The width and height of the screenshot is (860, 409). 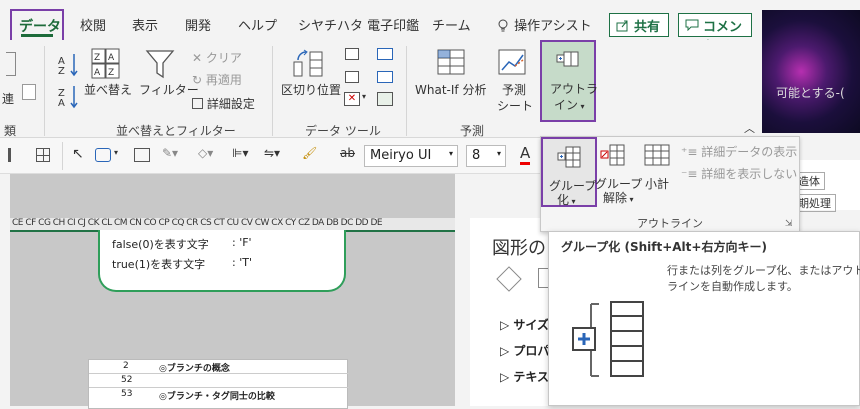 What do you see at coordinates (486, 156) in the screenshot?
I see `font-size-dropdown: 8 ▾` at bounding box center [486, 156].